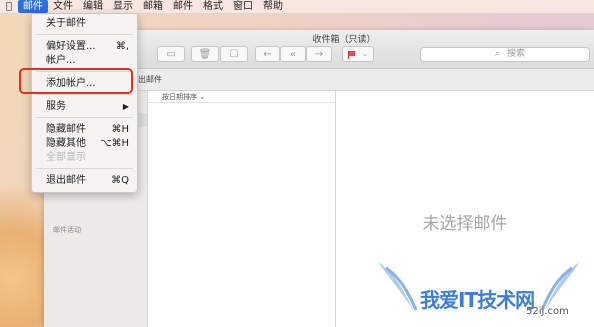 Image resolution: width=594 pixels, height=327 pixels. What do you see at coordinates (465, 224) in the screenshot?
I see `no-selection-text: 未选择邮件` at bounding box center [465, 224].